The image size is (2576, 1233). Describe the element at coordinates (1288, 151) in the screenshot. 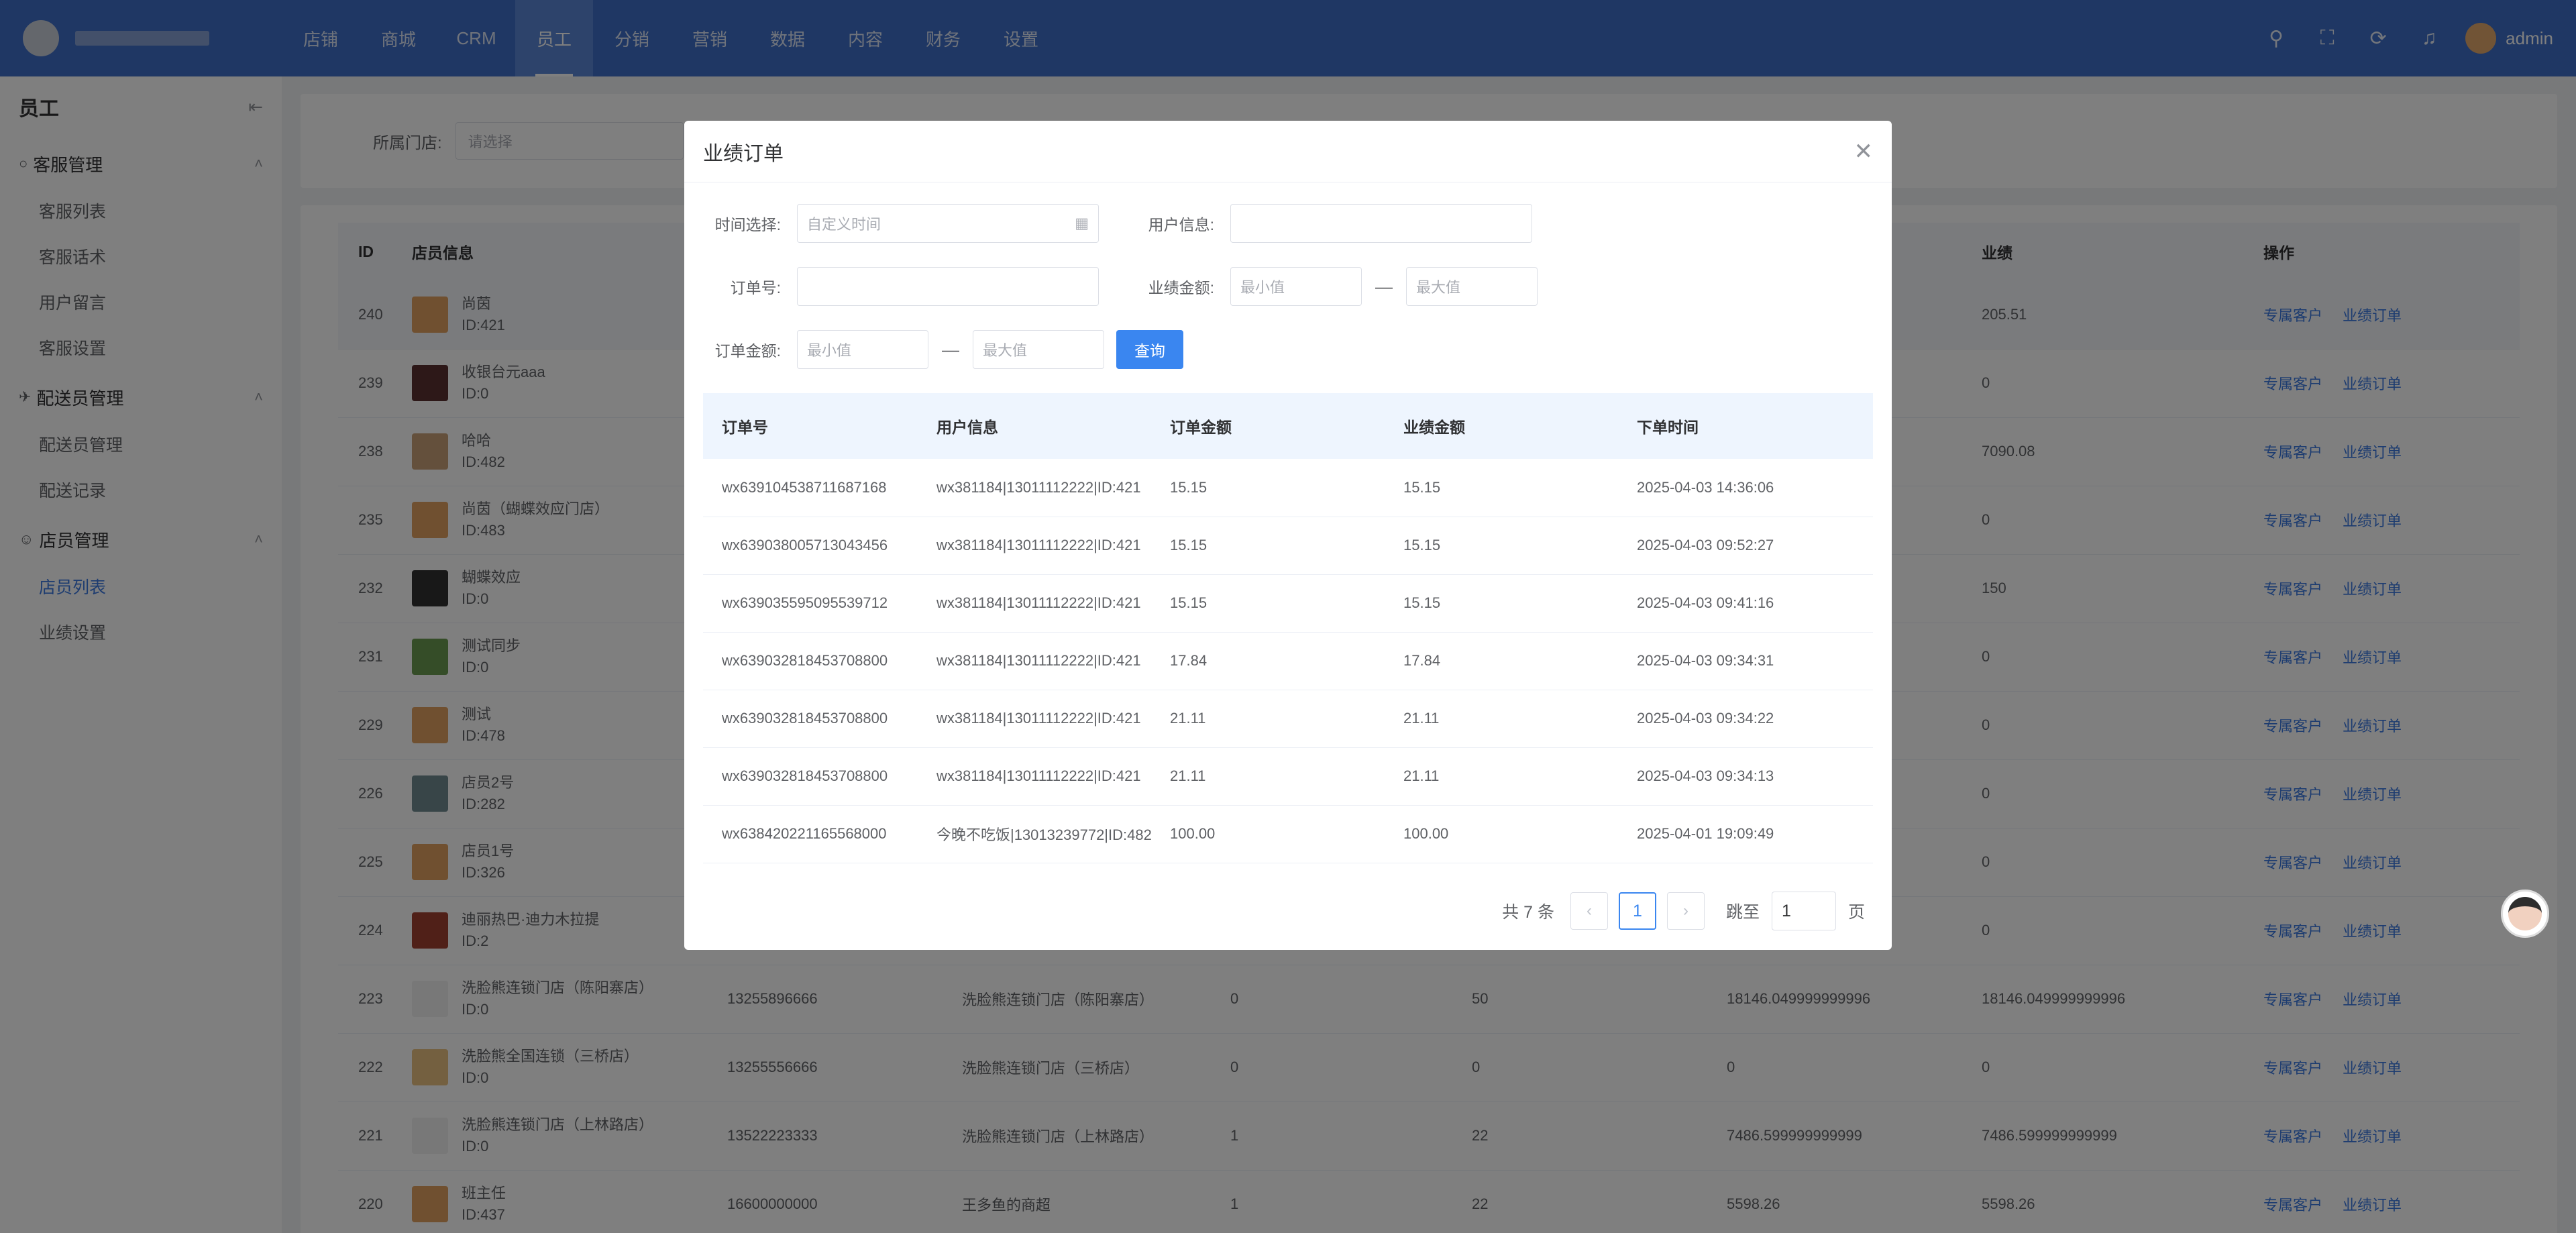

I see `dialog-header: 业绩订单 ✕` at that location.